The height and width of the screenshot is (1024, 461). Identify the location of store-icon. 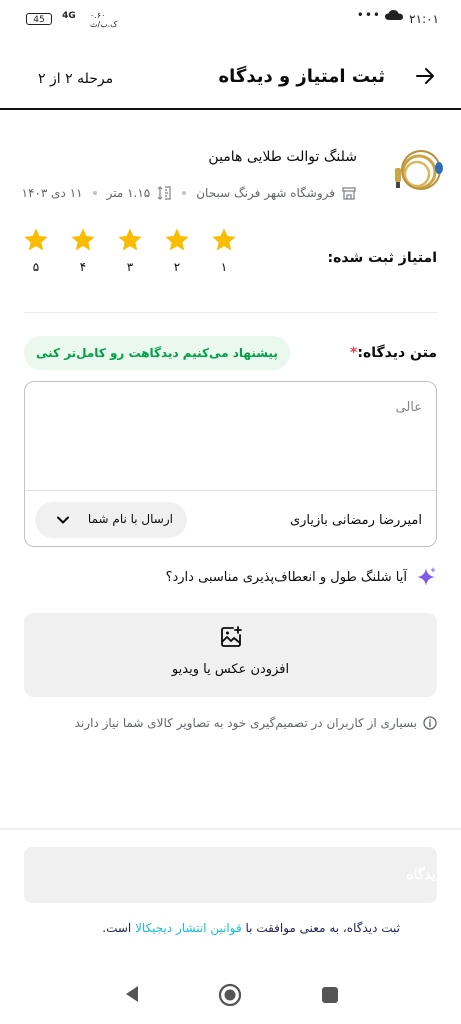
(349, 193).